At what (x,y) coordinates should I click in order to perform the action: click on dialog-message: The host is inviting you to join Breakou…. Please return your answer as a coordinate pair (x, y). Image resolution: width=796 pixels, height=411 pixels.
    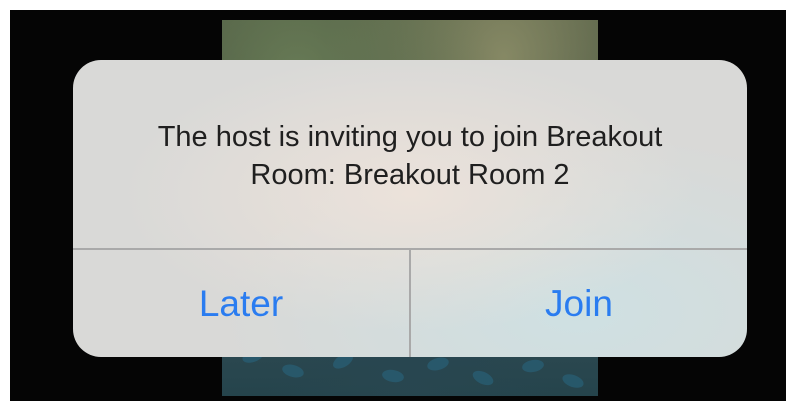
    Looking at the image, I should click on (410, 156).